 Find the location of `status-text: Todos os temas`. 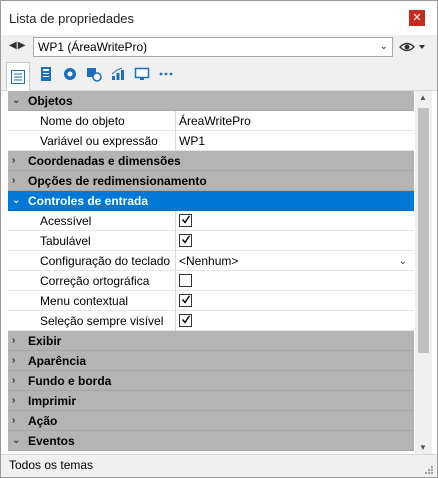

status-text: Todos os temas is located at coordinates (51, 465).